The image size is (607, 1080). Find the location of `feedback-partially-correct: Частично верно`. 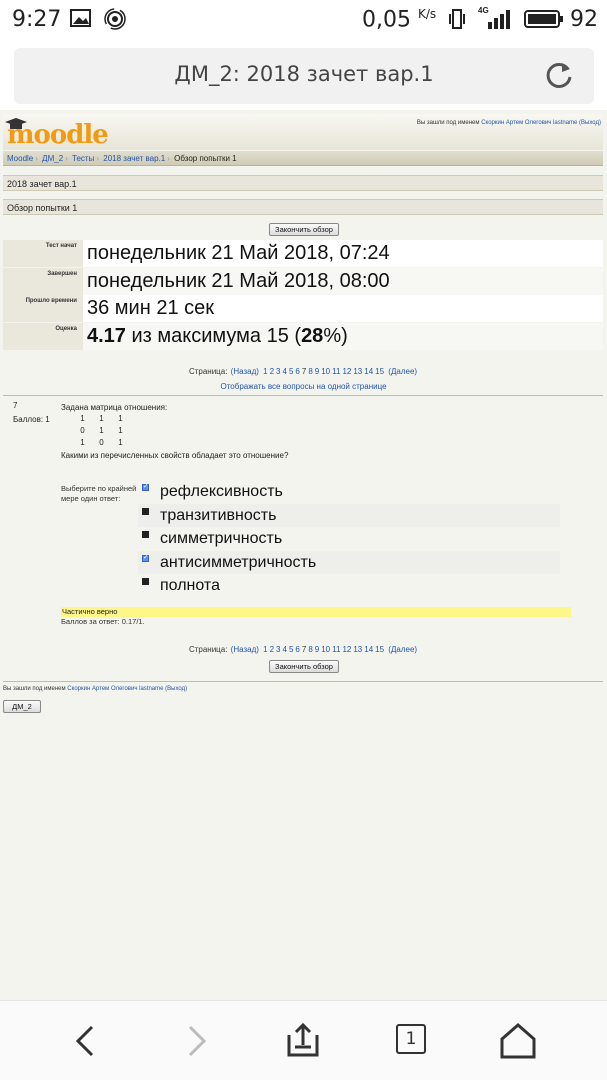

feedback-partially-correct: Частично верно is located at coordinates (316, 612).